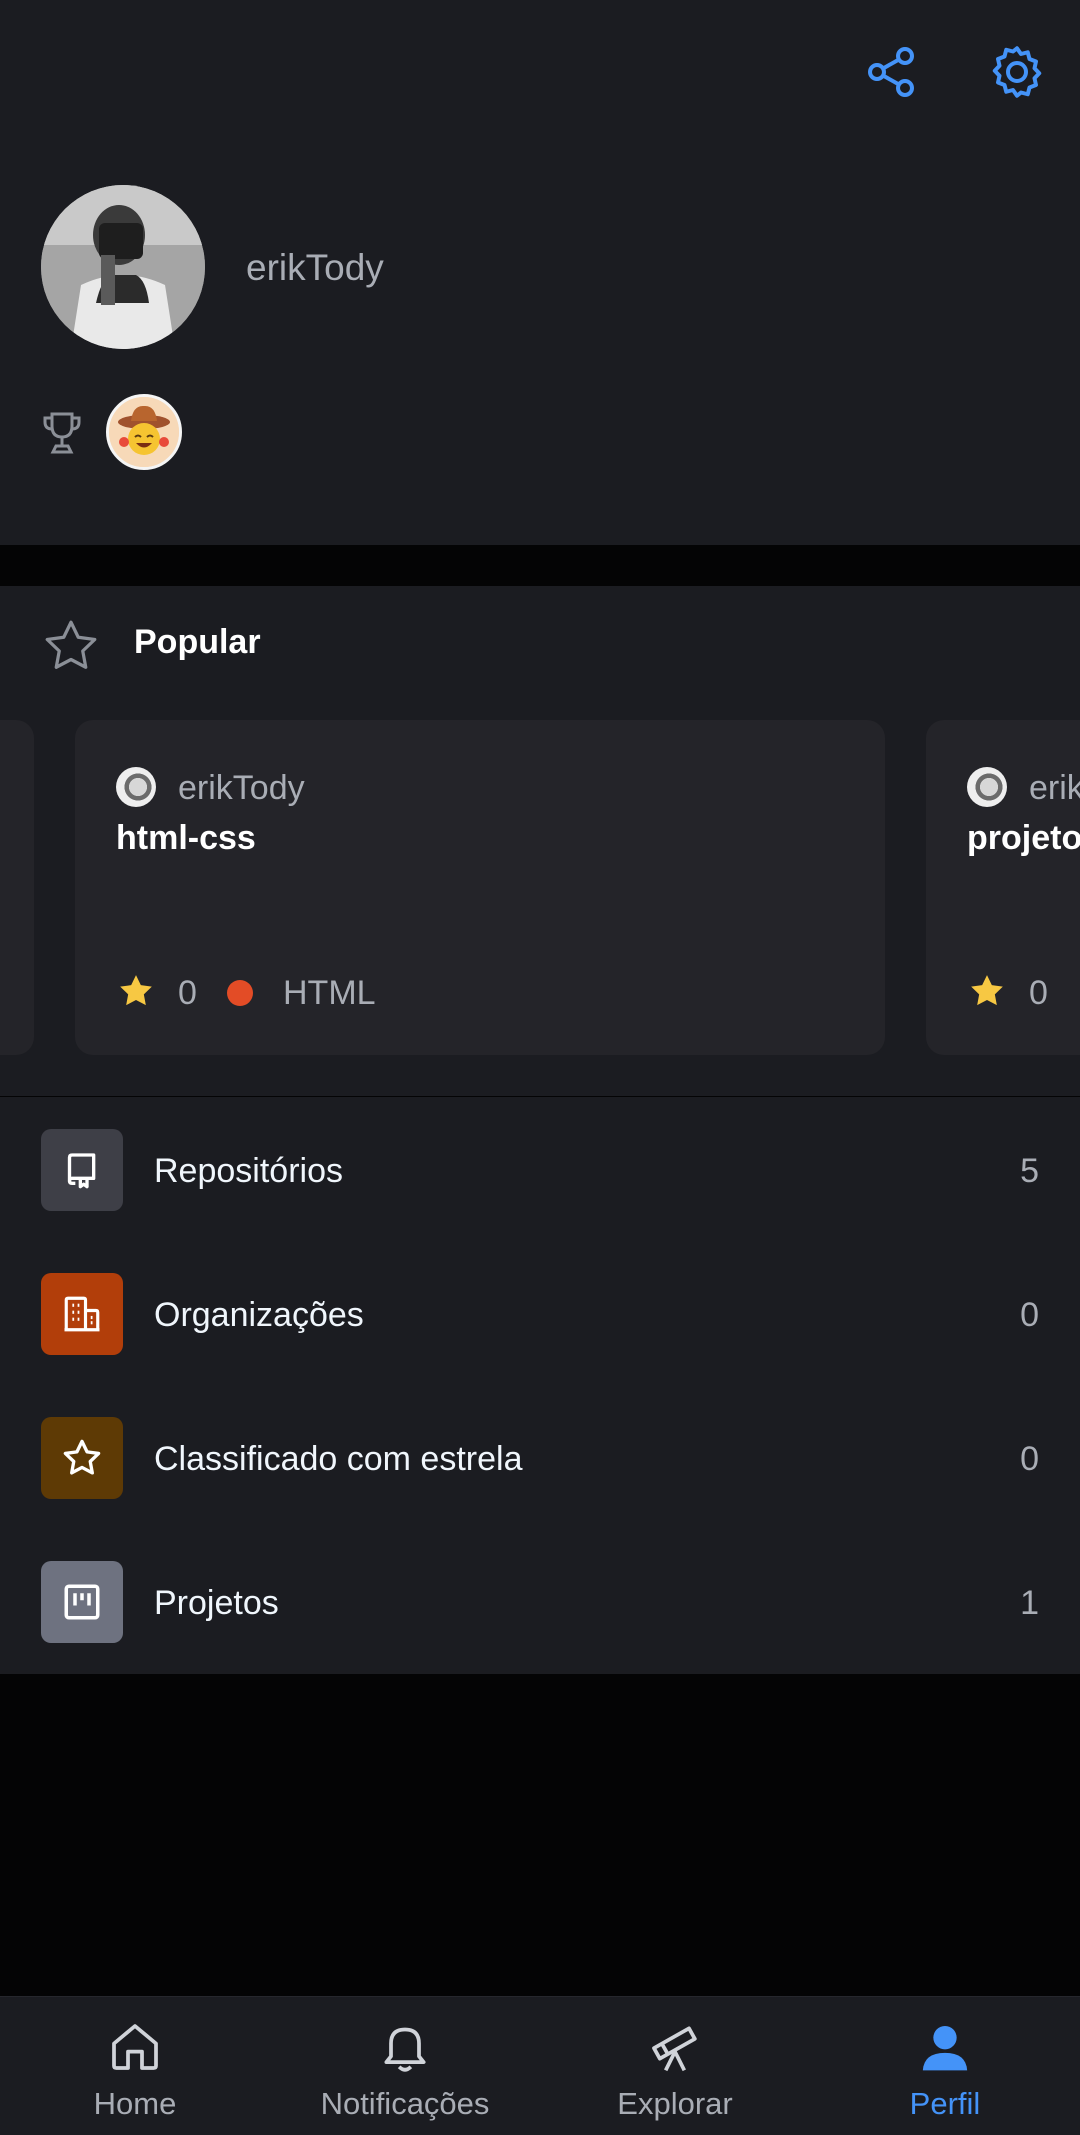  I want to click on nav-label: Explorar, so click(675, 2103).